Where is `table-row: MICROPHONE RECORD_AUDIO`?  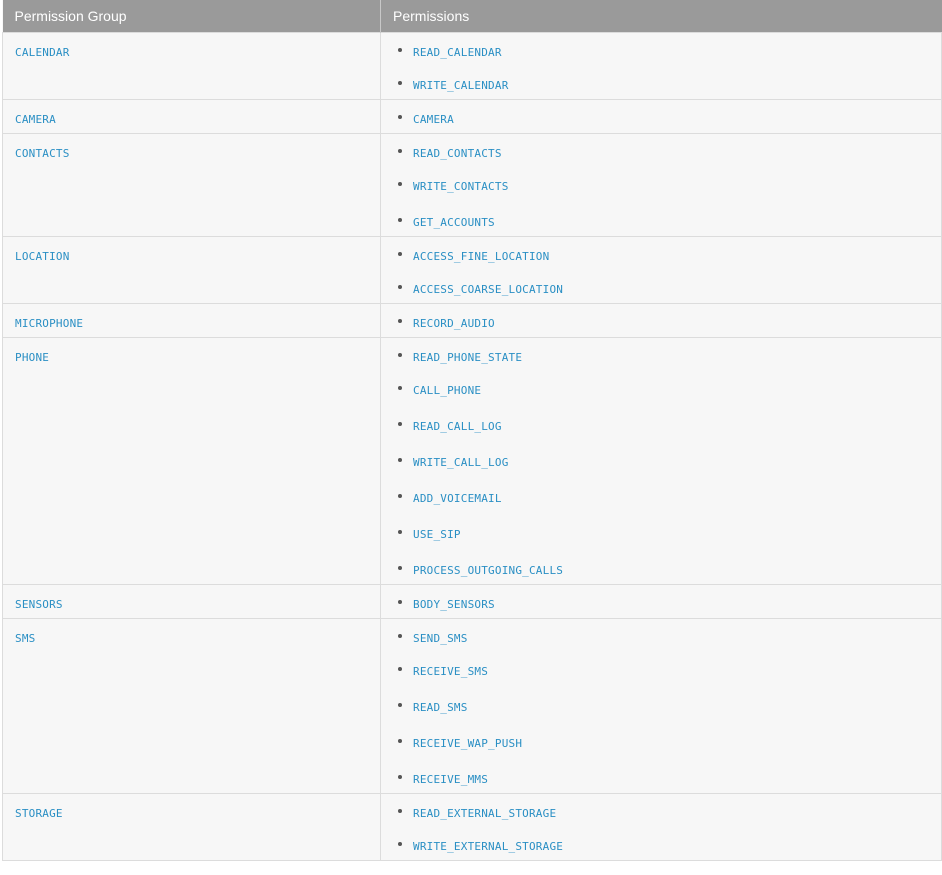
table-row: MICROPHONE RECORD_AUDIO is located at coordinates (472, 320).